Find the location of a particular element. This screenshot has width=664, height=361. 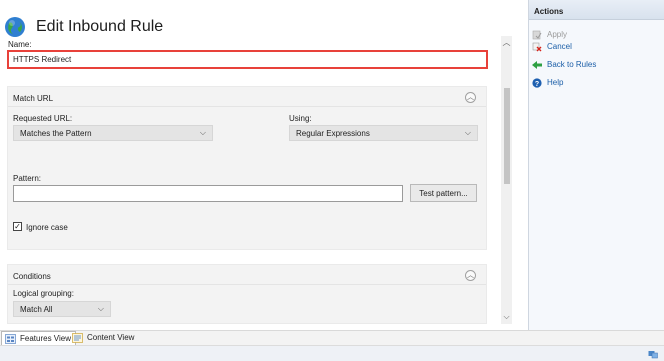

view-tabs: Features View Content View is located at coordinates (332, 338).